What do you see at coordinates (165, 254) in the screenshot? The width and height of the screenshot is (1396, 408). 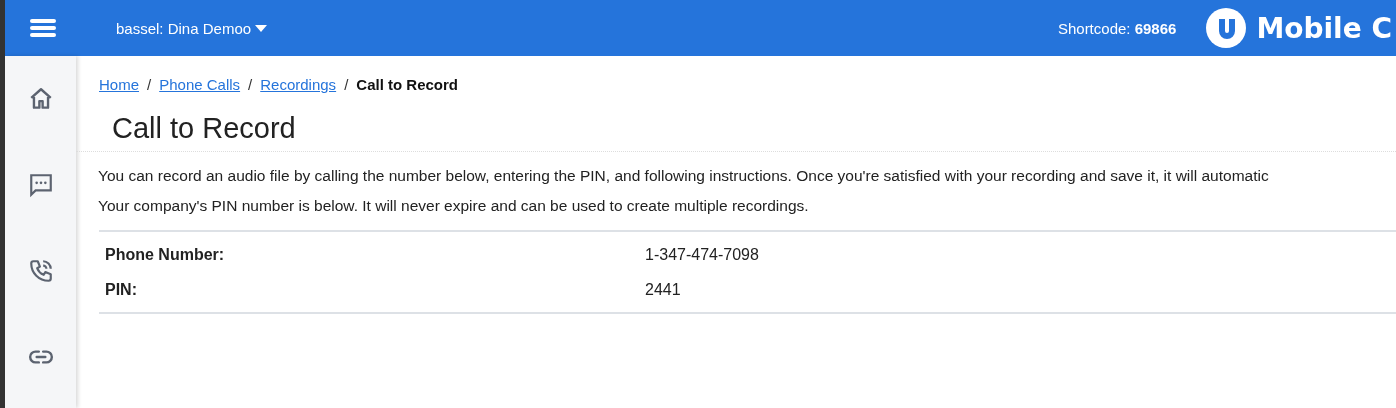 I see `detail-label: Phone Number:` at bounding box center [165, 254].